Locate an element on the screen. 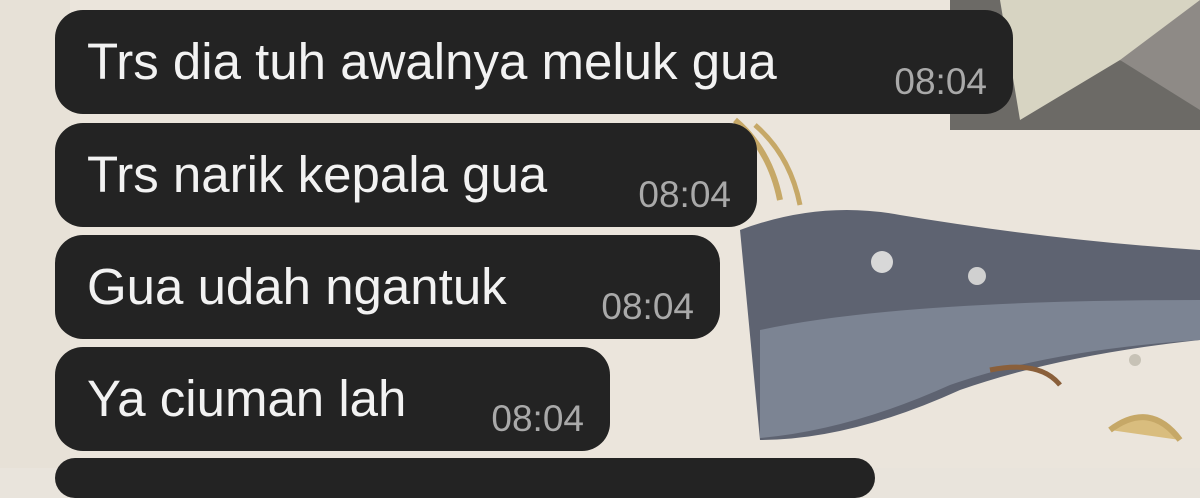 This screenshot has height=498, width=1200. message-bubble: Trs narik kepala gua 08:04 is located at coordinates (406, 175).